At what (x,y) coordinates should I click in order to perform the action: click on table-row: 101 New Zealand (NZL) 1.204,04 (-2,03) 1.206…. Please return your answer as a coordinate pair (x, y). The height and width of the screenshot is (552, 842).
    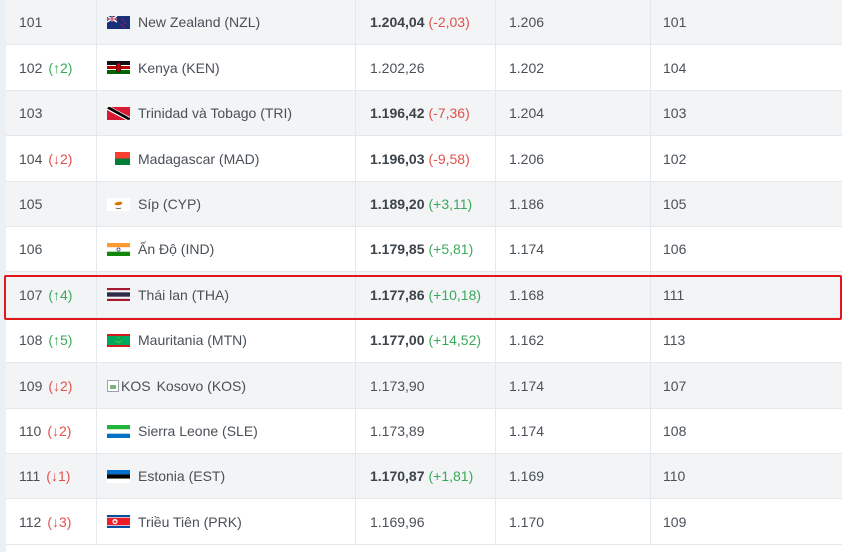
    Looking at the image, I should click on (424, 22).